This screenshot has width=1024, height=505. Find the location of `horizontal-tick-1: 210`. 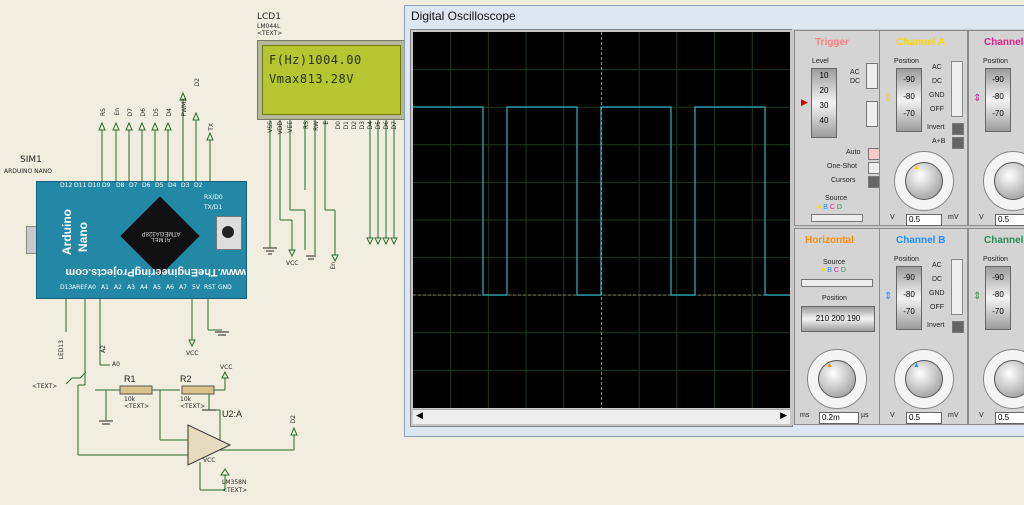

horizontal-tick-1: 210 is located at coordinates (822, 318).